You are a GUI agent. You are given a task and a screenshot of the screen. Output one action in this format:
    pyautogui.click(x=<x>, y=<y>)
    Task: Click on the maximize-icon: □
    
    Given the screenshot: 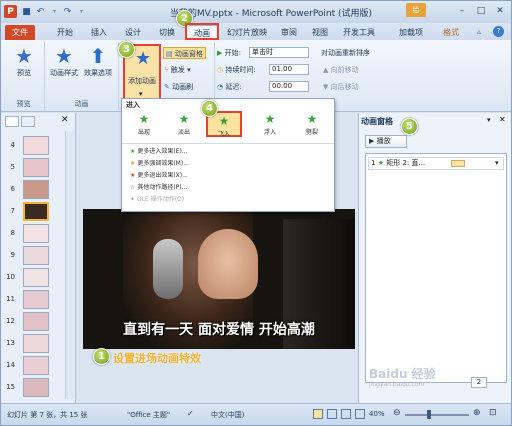 What is the action you would take?
    pyautogui.click(x=481, y=11)
    